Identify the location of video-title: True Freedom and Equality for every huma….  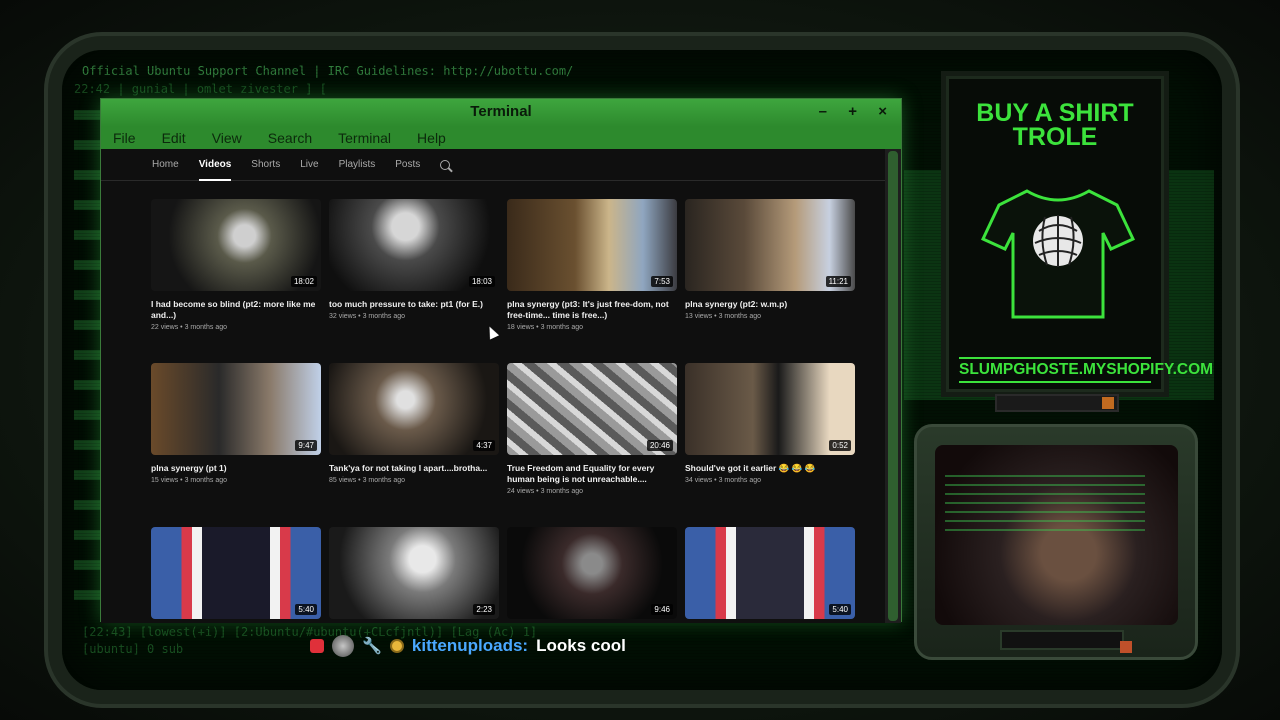
(592, 474).